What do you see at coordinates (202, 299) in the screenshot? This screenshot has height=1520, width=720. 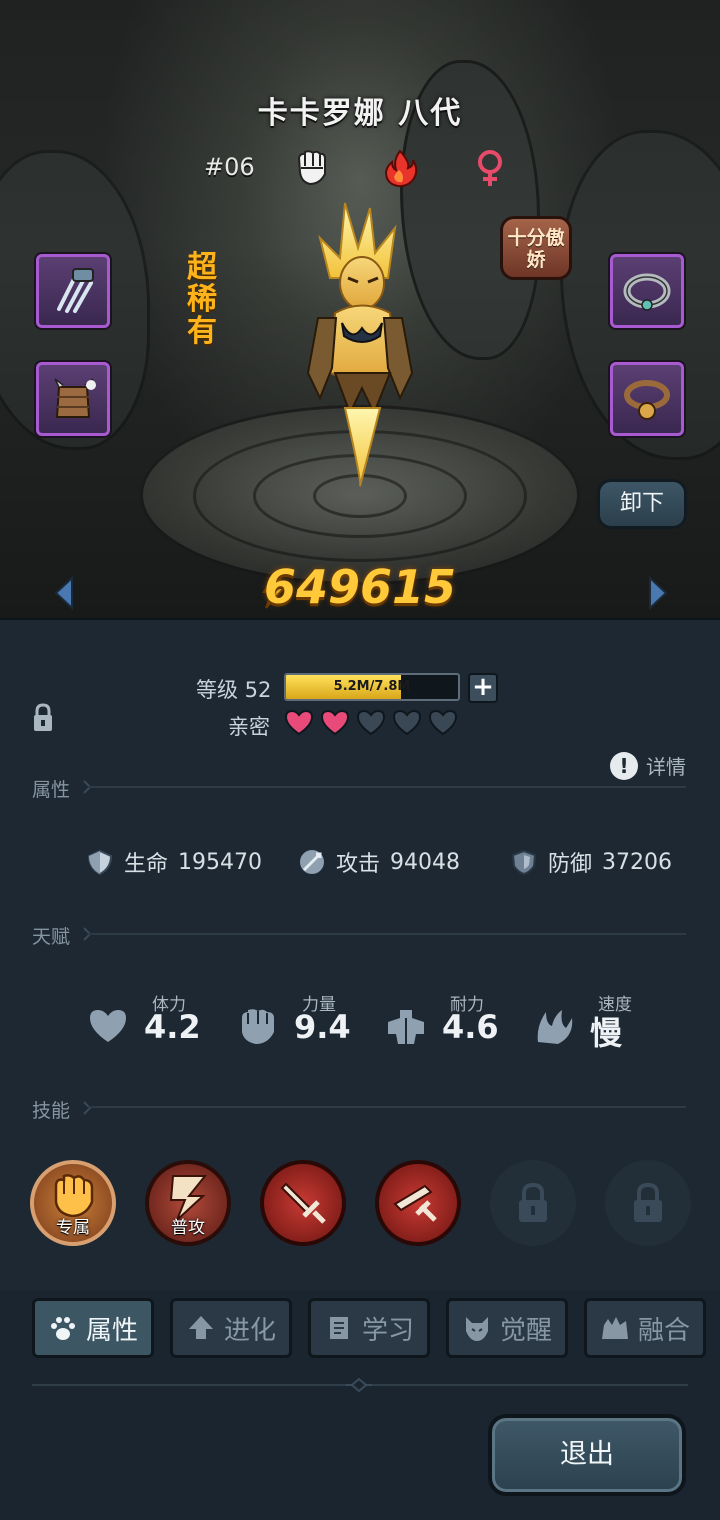 I see `rarity-label: 超稀有` at bounding box center [202, 299].